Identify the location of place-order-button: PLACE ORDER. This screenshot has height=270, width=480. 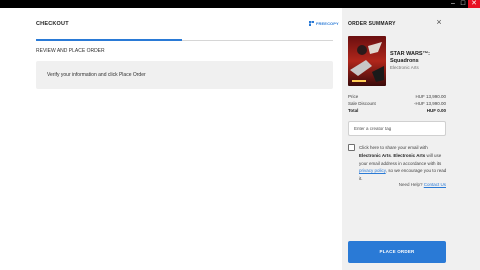
(397, 252).